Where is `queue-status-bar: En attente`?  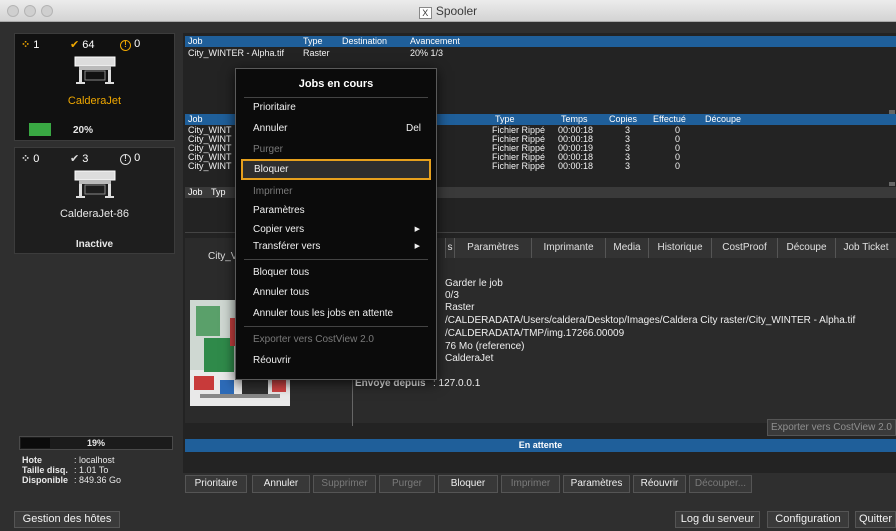 queue-status-bar: En attente is located at coordinates (540, 445).